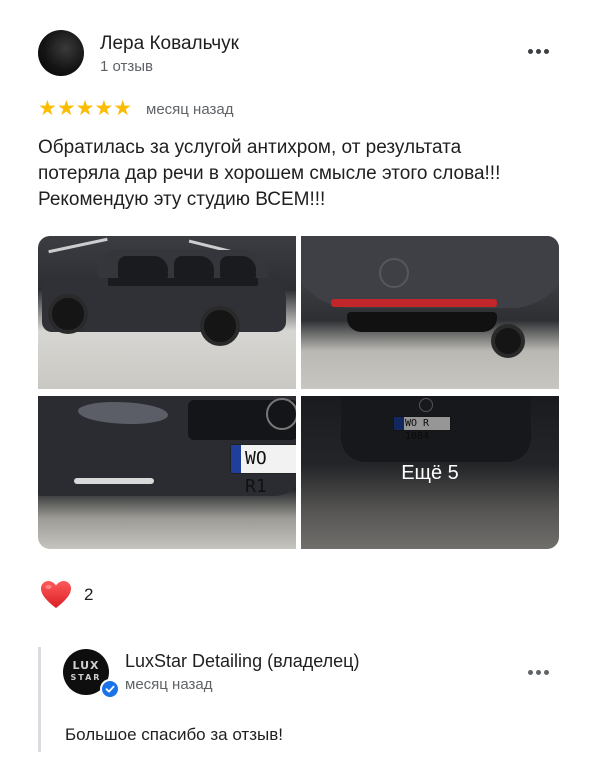 The height and width of the screenshot is (778, 596). I want to click on owner-logo-line2: STAR, so click(86, 677).